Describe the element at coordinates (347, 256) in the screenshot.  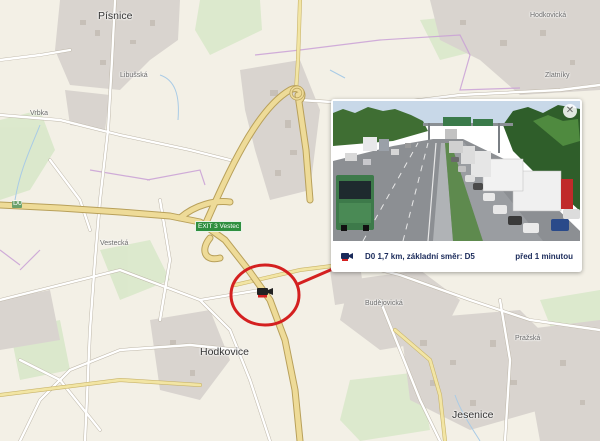
I see `traffic-camera-icon` at that location.